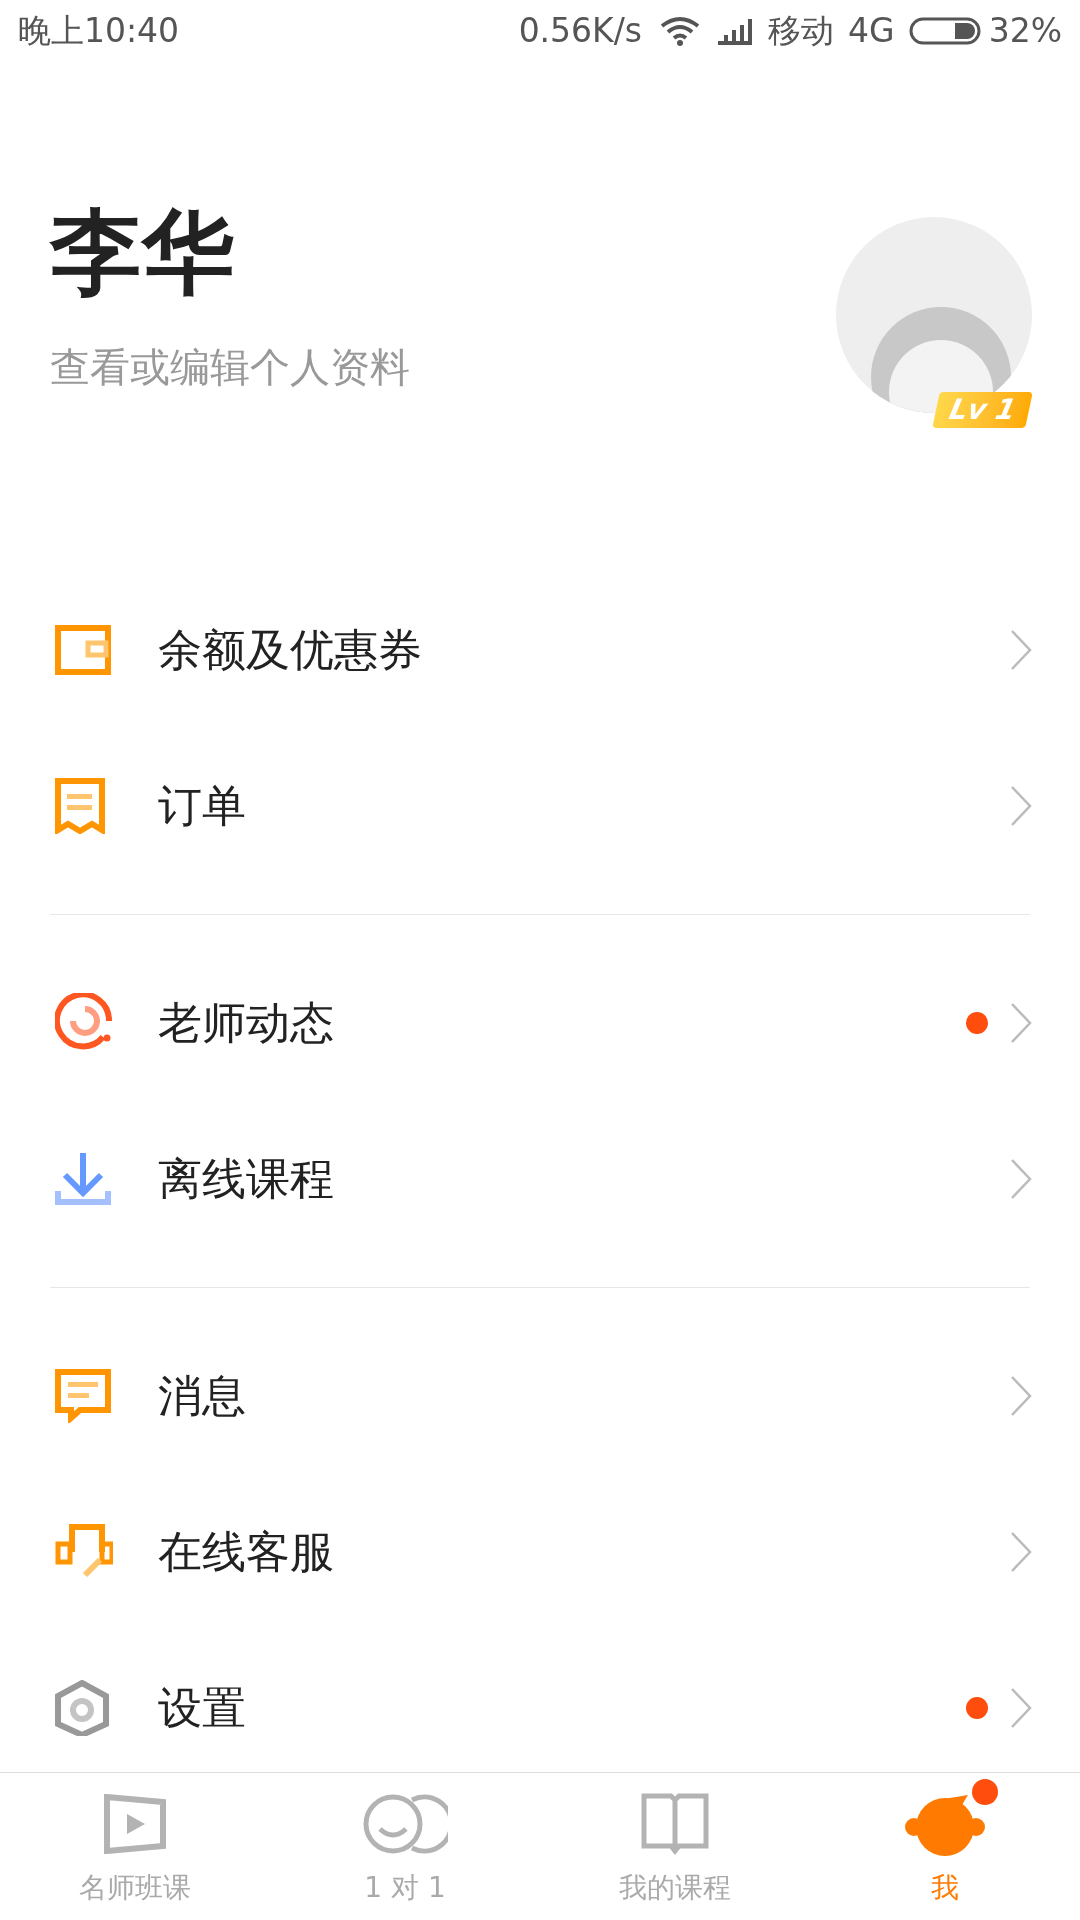  I want to click on battery-percent: 32%, so click(1025, 31).